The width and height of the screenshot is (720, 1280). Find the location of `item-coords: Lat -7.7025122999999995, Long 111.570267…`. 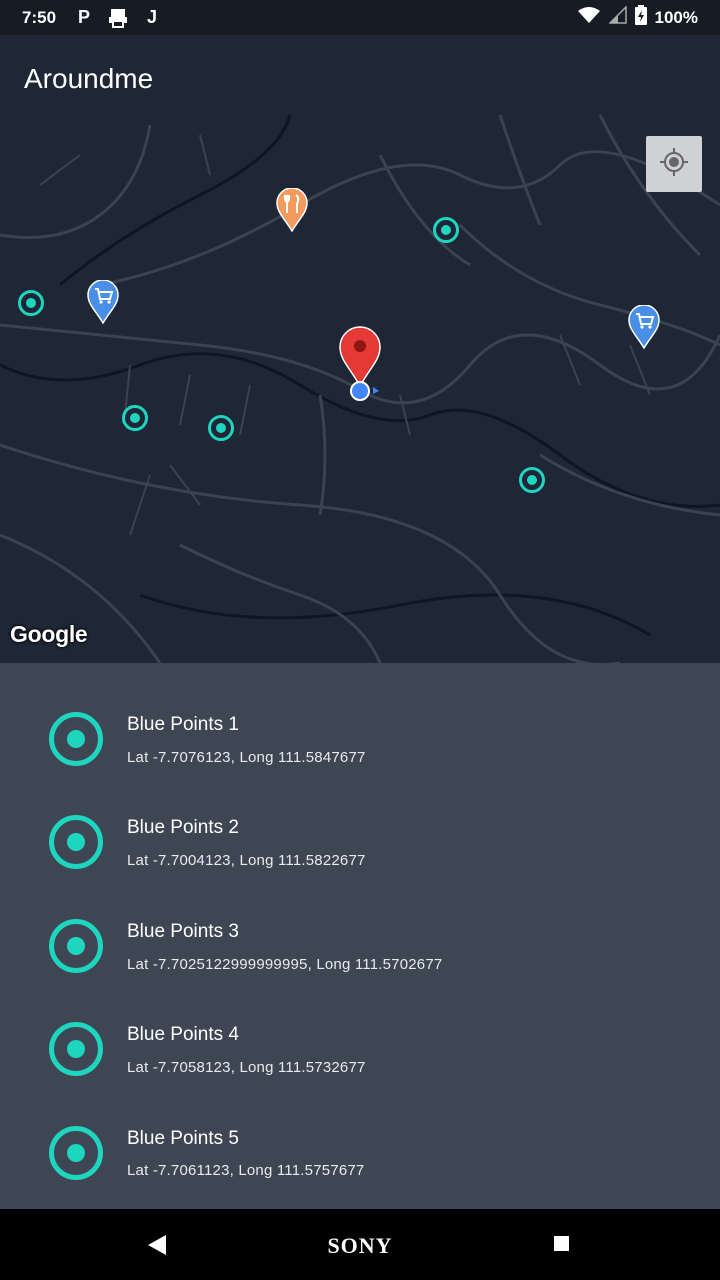

item-coords: Lat -7.7025122999999995, Long 111.570267… is located at coordinates (285, 964).